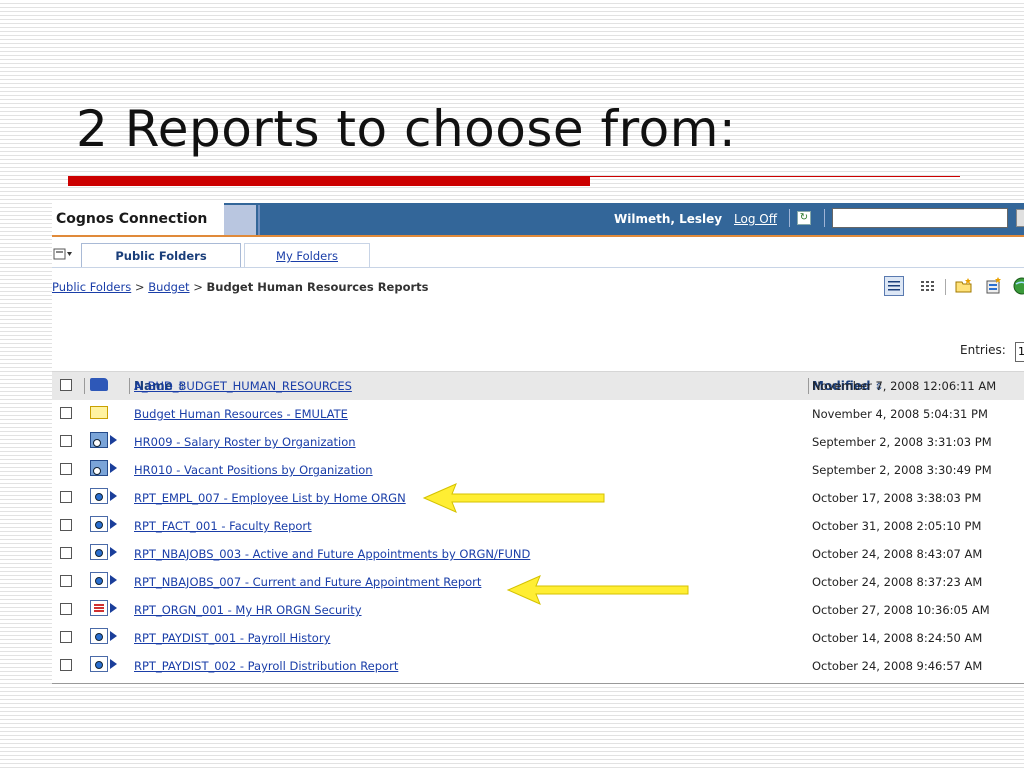 The width and height of the screenshot is (1024, 768). Describe the element at coordinates (232, 638) in the screenshot. I see `row-name-link: RPT_PAYDIST_001 - Payroll History` at that location.